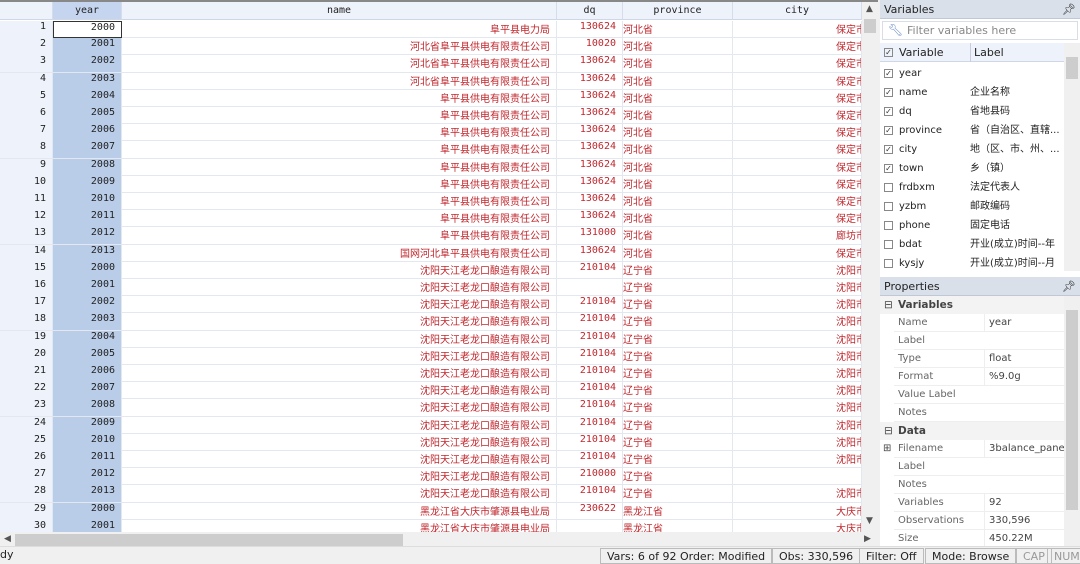  Describe the element at coordinates (87, 408) in the screenshot. I see `cell-year: 2008` at that location.